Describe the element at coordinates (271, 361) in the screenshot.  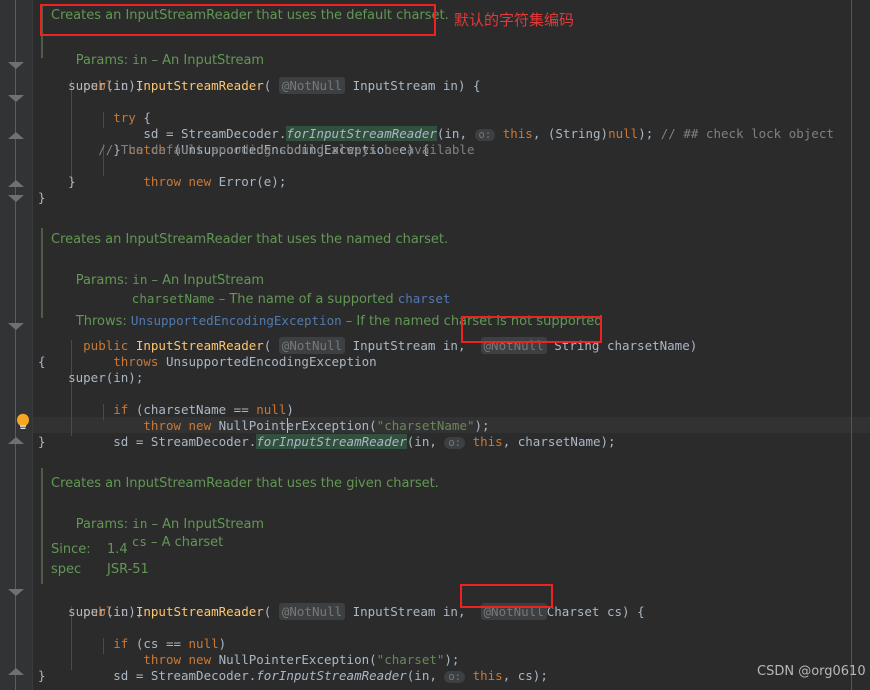
I see `throws-type: UnsupportedEncodingException` at that location.